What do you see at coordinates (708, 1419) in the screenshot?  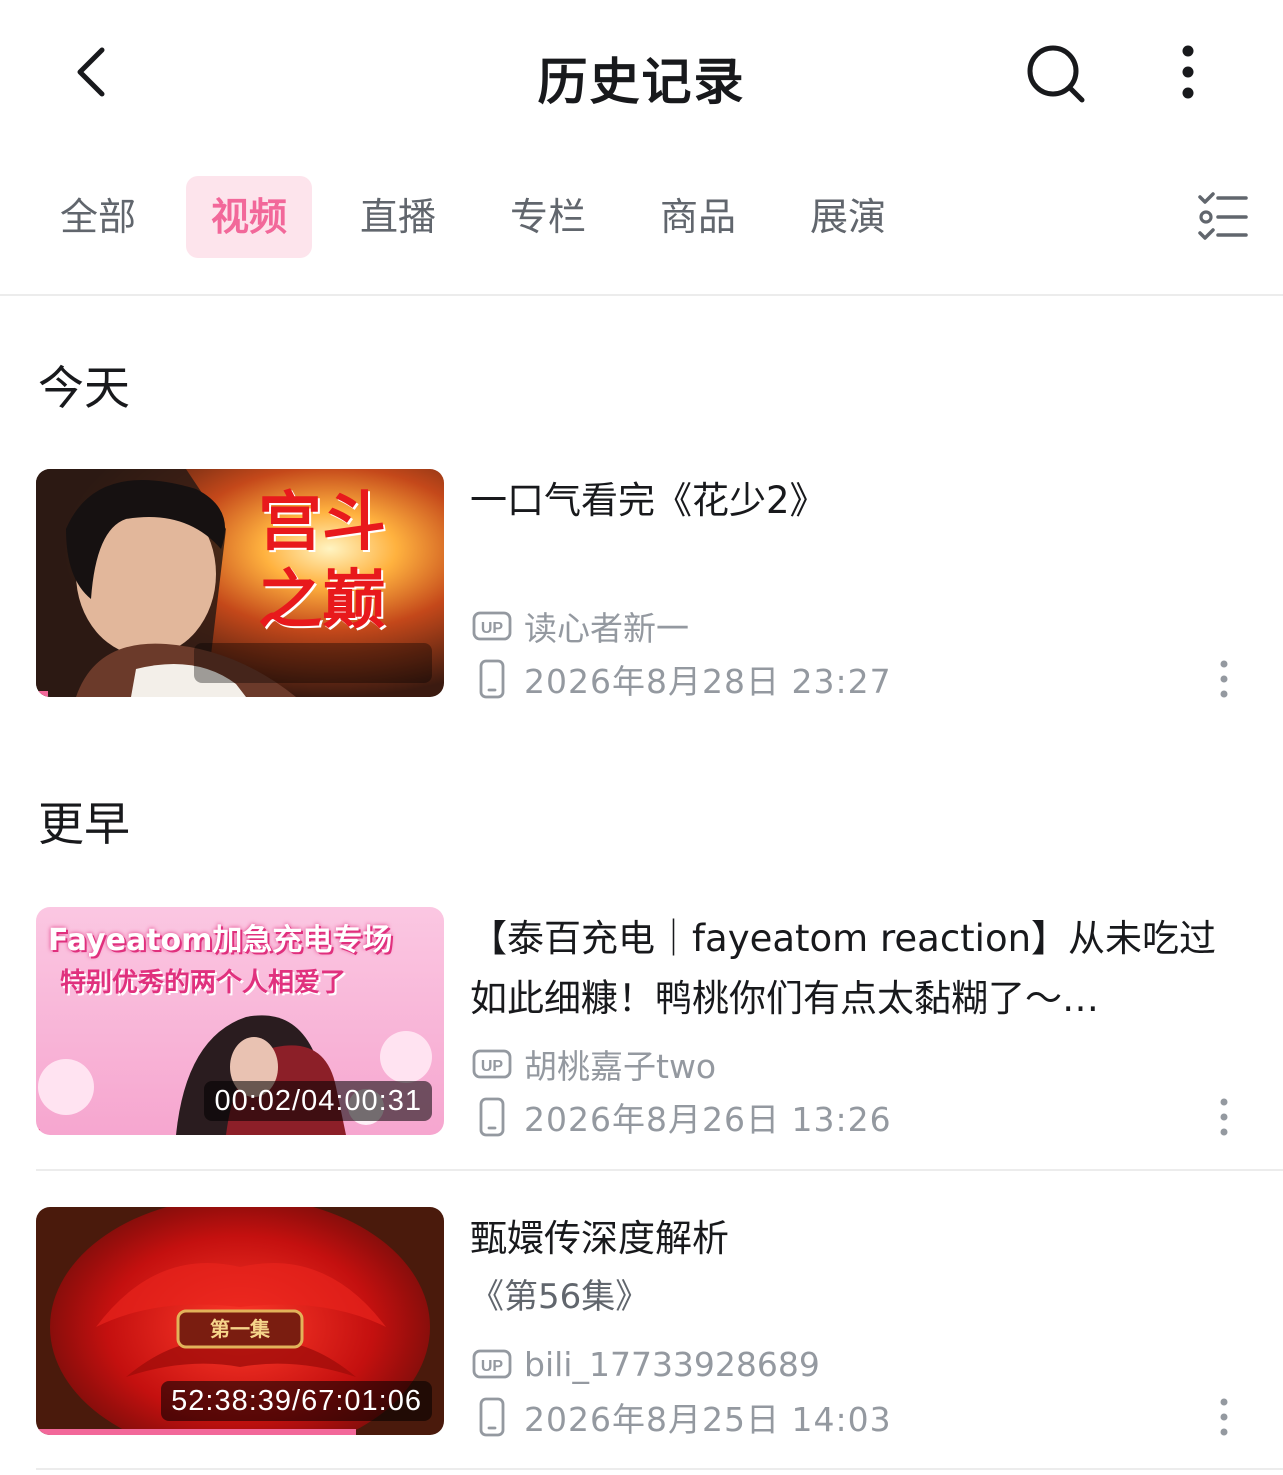 I see `watch-timestamp: 2026年8月25日 14:03` at bounding box center [708, 1419].